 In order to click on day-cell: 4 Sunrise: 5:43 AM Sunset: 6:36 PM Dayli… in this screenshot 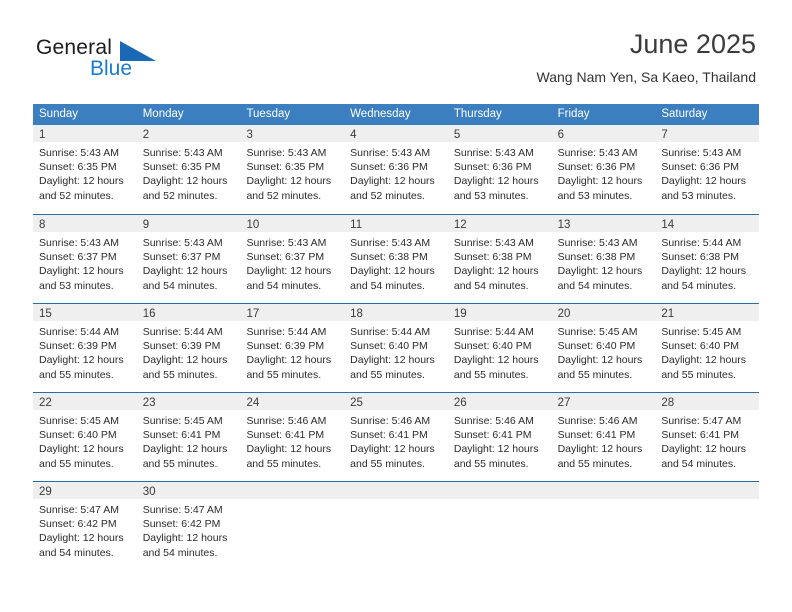, I will do `click(396, 169)`.